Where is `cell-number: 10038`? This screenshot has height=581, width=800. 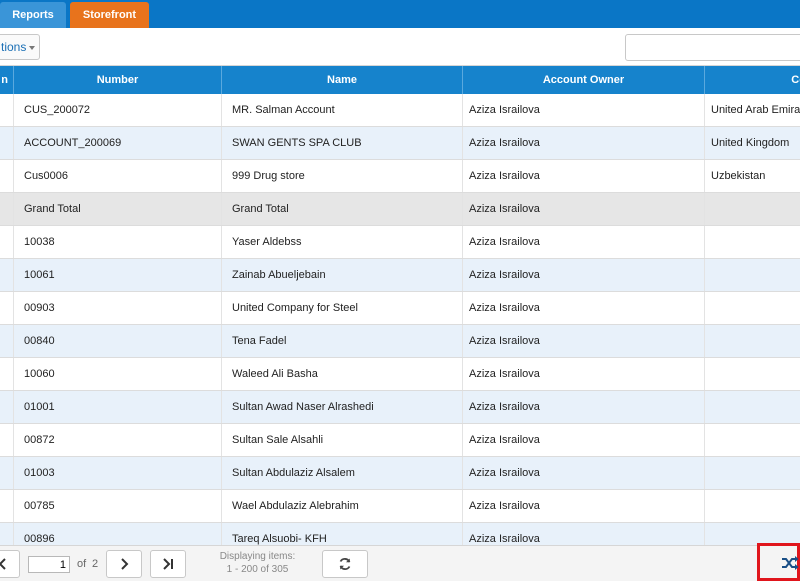 cell-number: 10038 is located at coordinates (118, 242).